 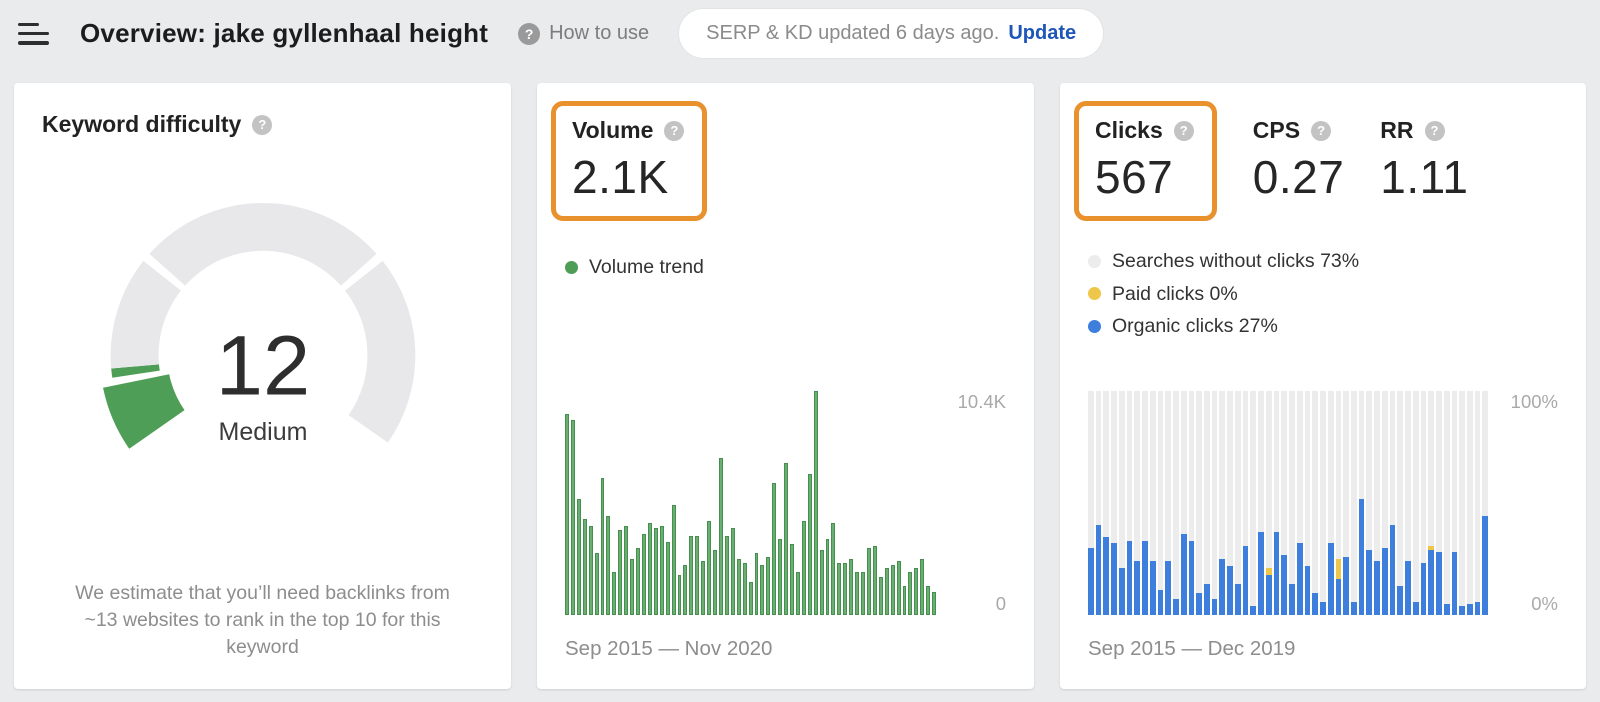 I want to click on menu-toggle-icon, so click(x=35, y=34).